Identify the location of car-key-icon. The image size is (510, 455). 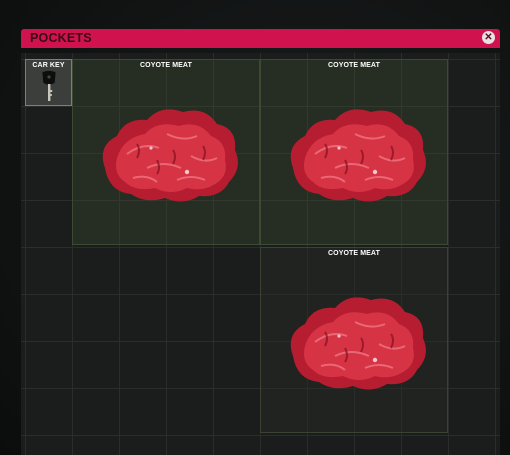
(49, 85).